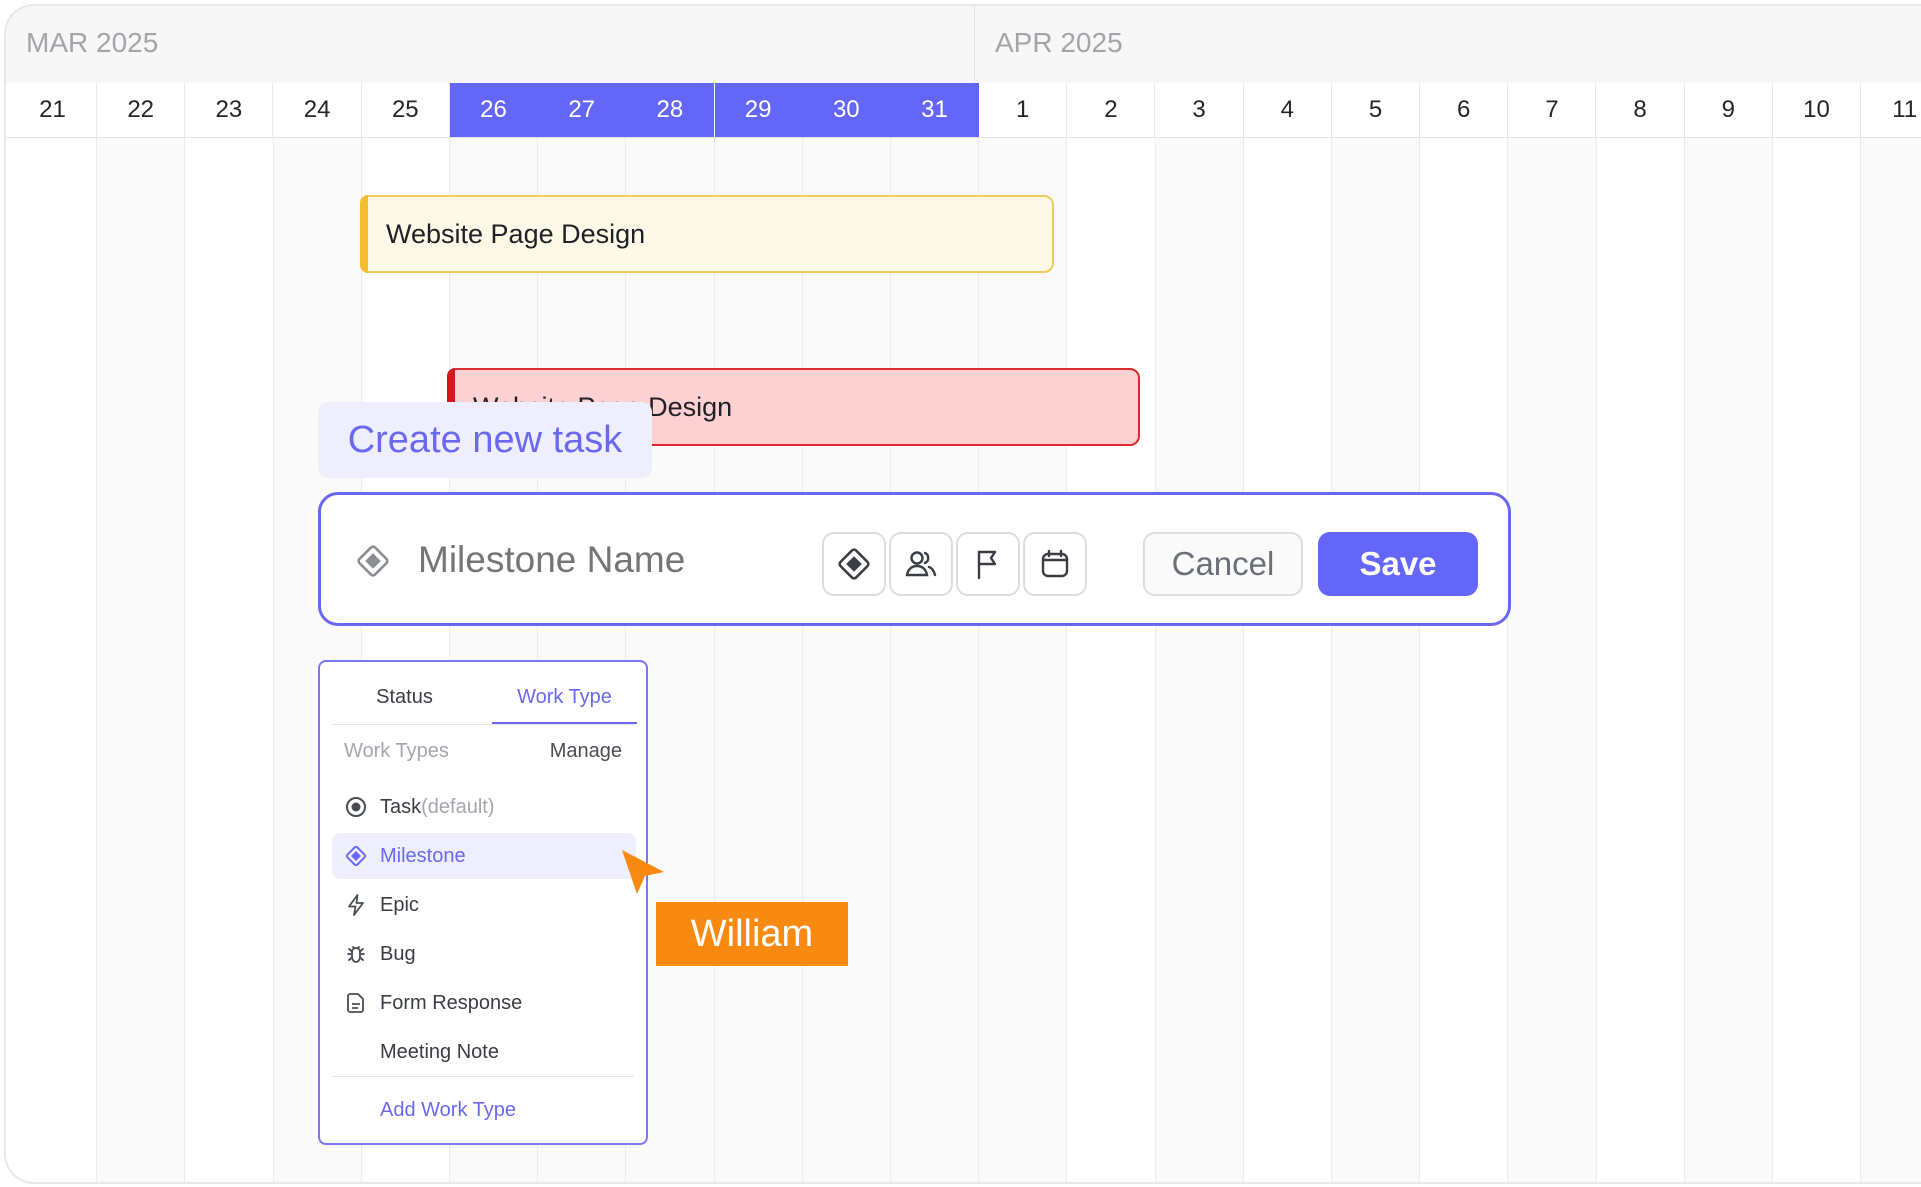  I want to click on day-cell: 26, so click(494, 110).